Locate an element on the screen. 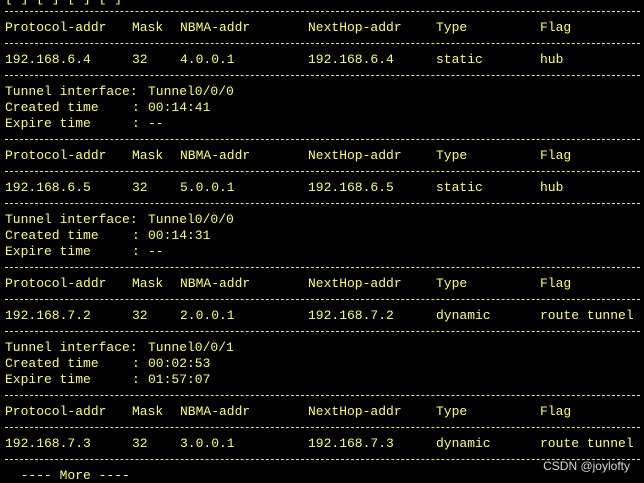 This screenshot has width=644, height=483. entry-nexthop-addr: 192.168.6.5 is located at coordinates (351, 187).